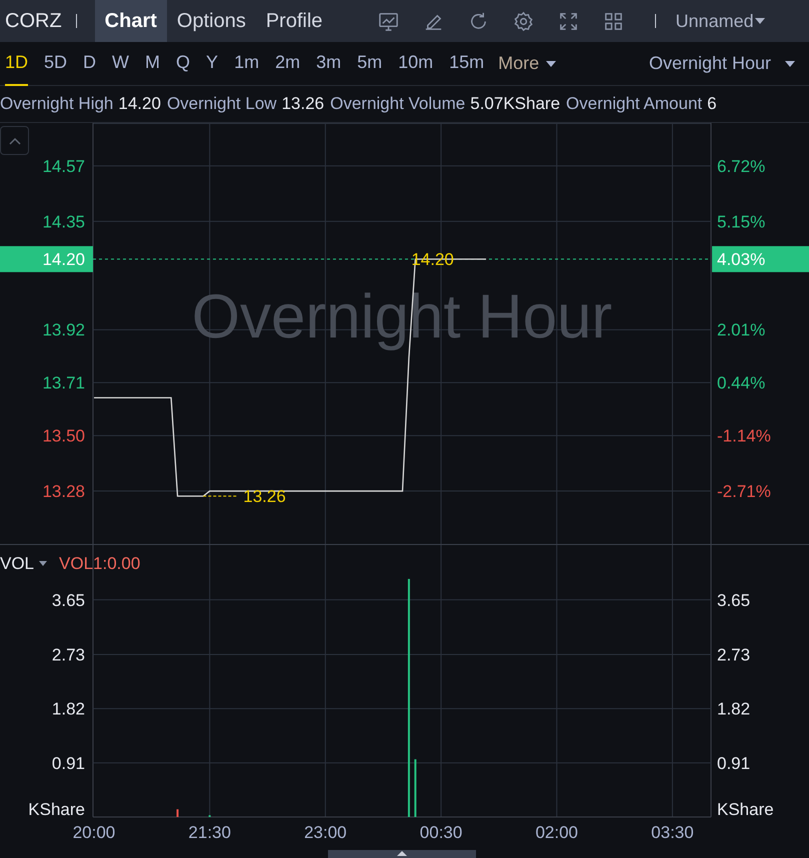 Image resolution: width=809 pixels, height=858 pixels. What do you see at coordinates (441, 832) in the screenshot?
I see `time-axis-label: 00:30` at bounding box center [441, 832].